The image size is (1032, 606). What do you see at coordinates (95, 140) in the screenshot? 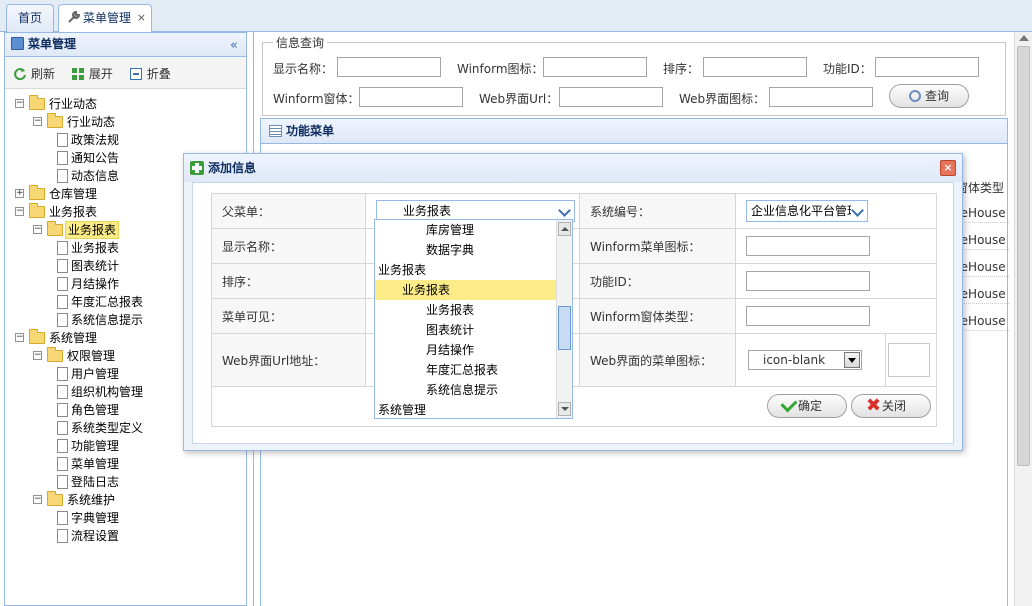
I see `tree-node-label: 政策法规` at bounding box center [95, 140].